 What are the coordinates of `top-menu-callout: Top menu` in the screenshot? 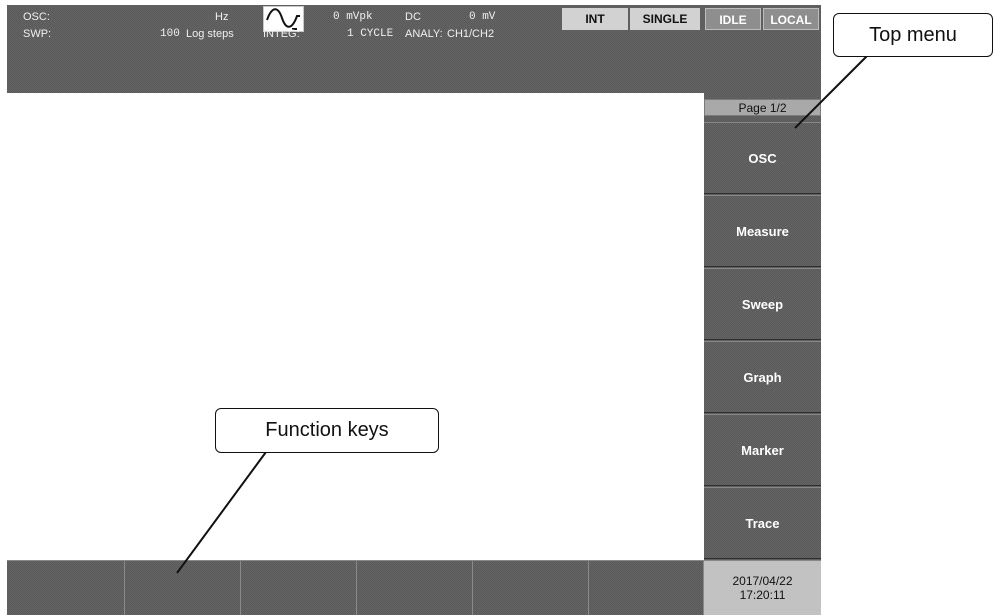 It's located at (913, 35).